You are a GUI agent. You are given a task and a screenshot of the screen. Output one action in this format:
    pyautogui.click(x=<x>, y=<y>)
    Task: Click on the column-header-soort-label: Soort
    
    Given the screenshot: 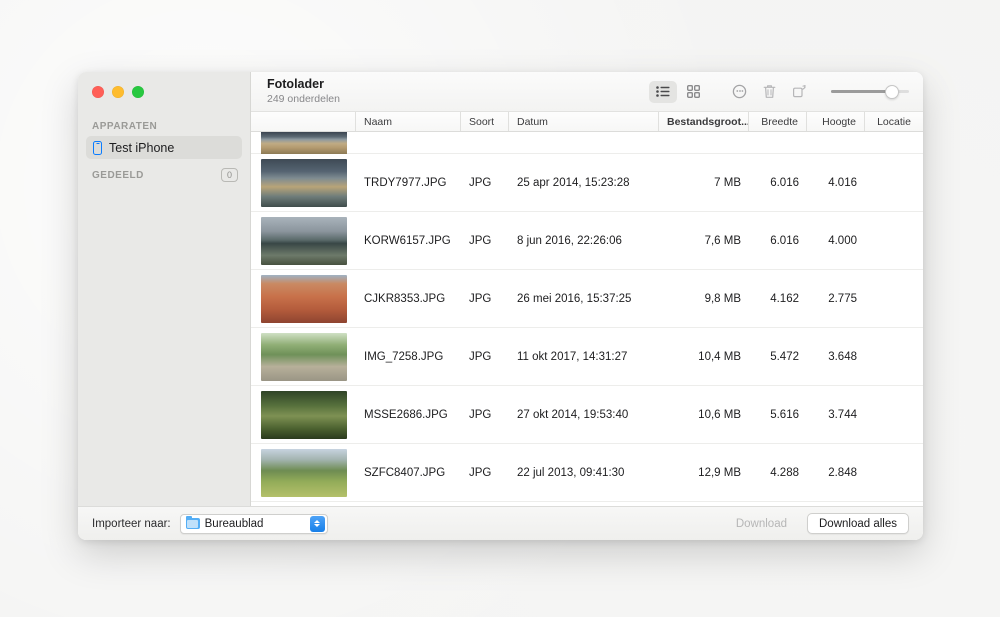 What is the action you would take?
    pyautogui.click(x=482, y=121)
    